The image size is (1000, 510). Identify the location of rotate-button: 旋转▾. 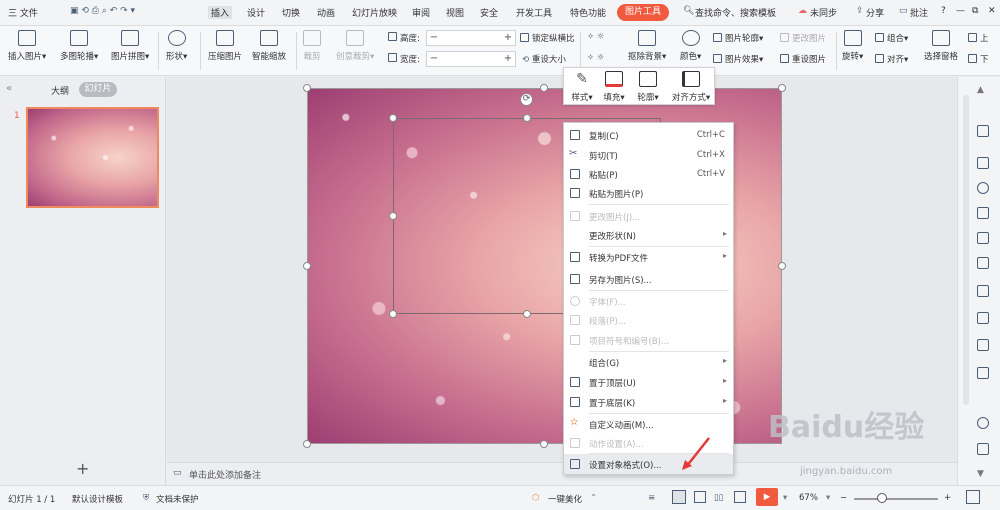
(852, 45).